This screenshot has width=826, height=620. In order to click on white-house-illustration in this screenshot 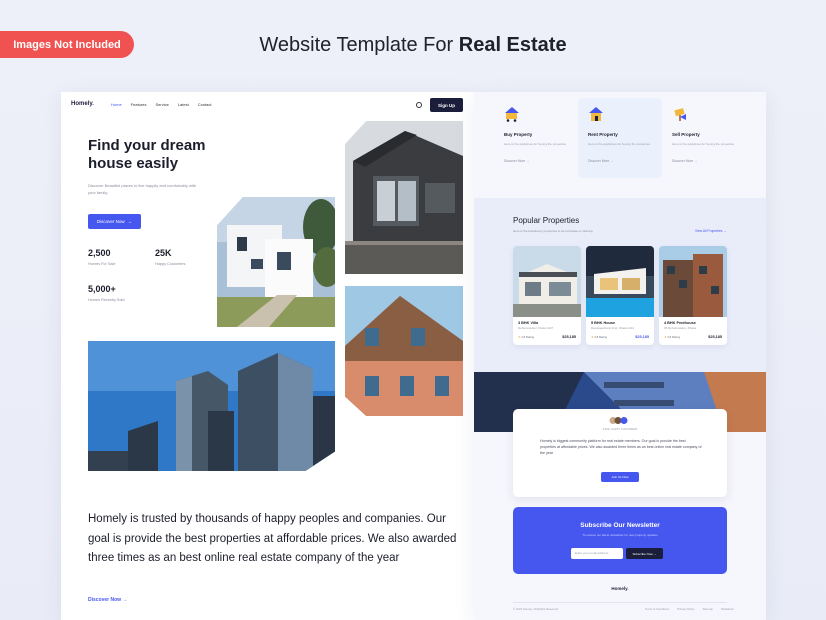, I will do `click(276, 262)`.